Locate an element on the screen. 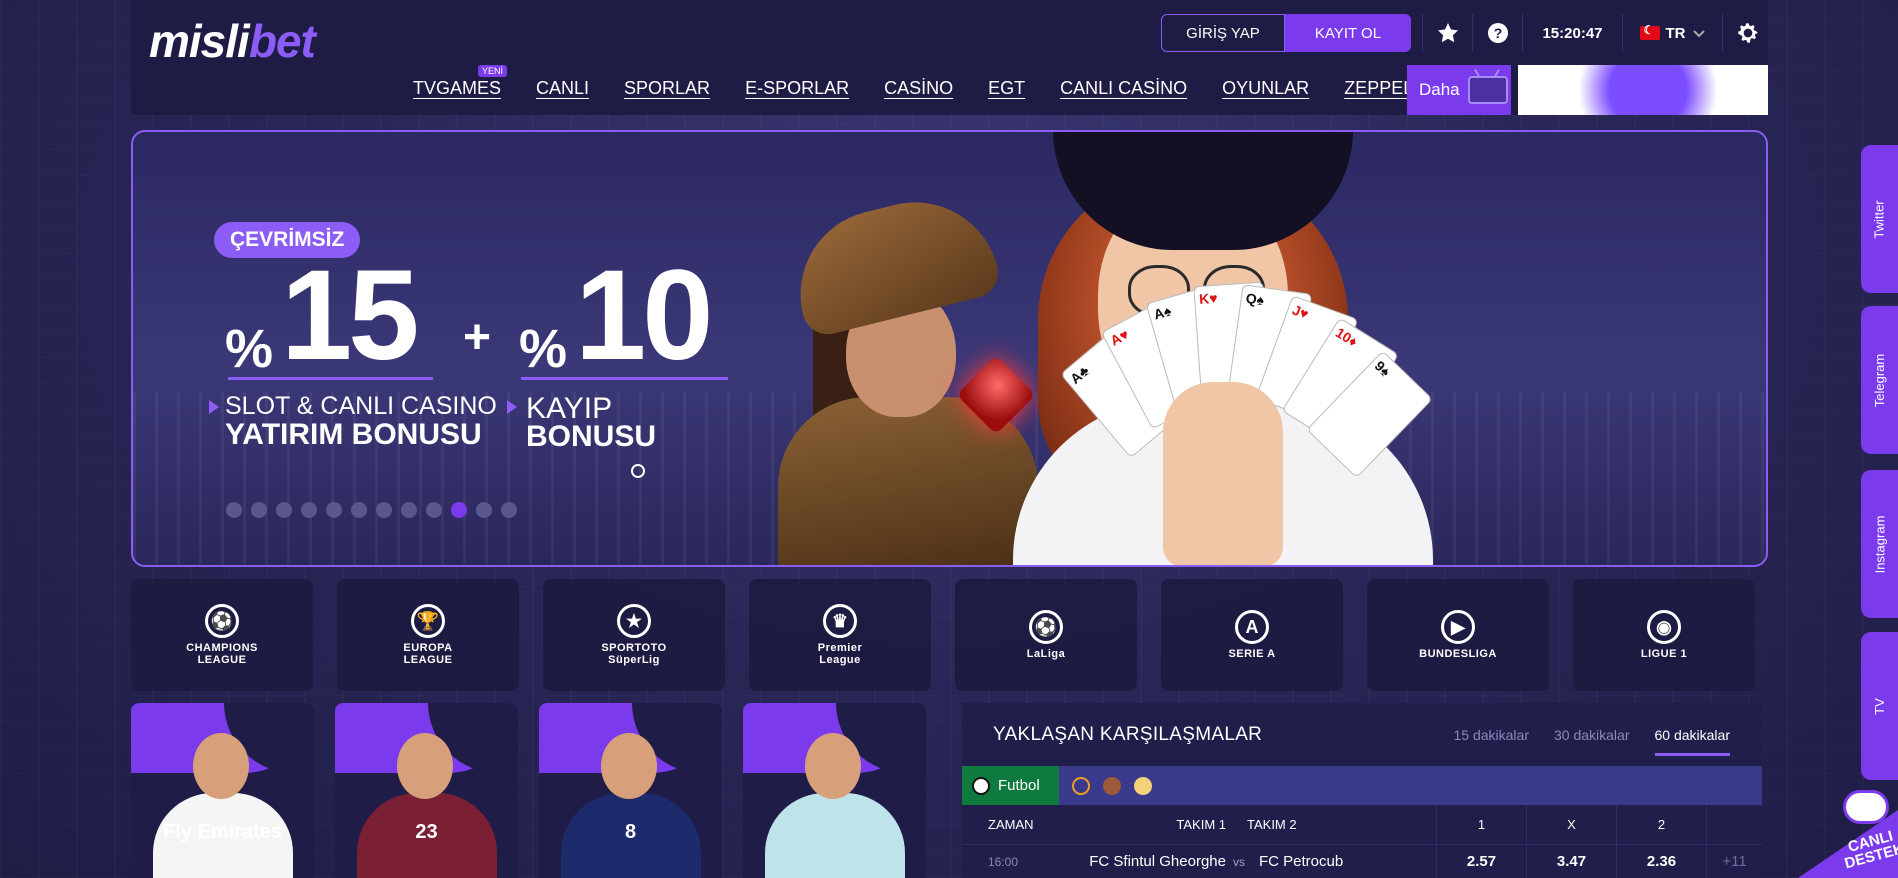  social-tv: TV is located at coordinates (1879, 706).